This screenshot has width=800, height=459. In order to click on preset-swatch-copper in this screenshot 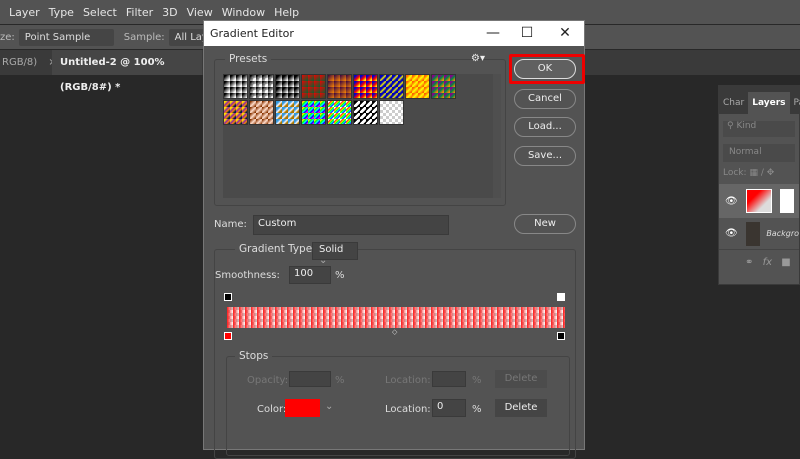, I will do `click(261, 112)`.